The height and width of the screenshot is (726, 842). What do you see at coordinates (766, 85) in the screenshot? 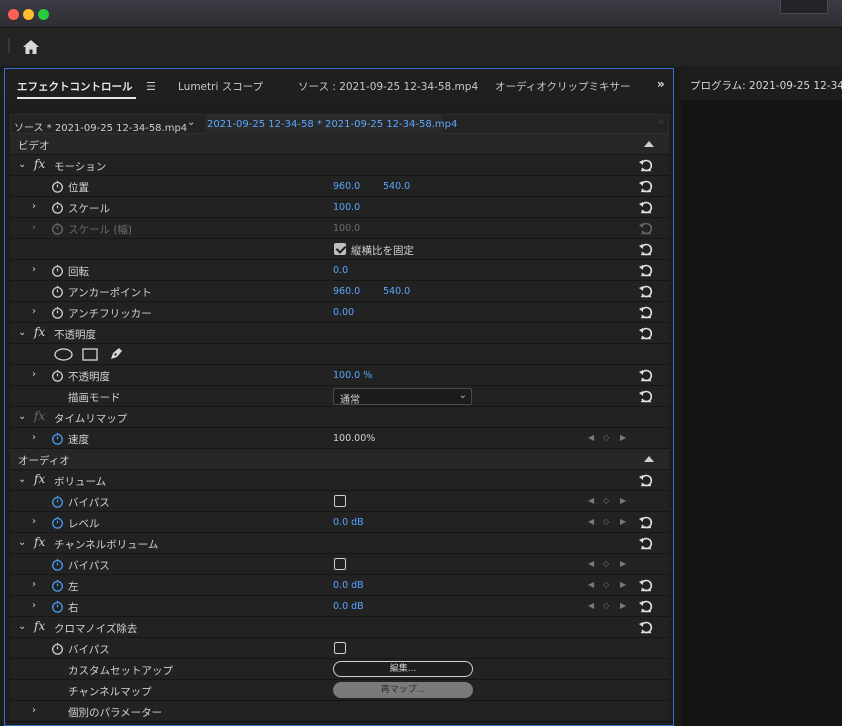
I see `program-monitor-title: プログラム: 2021-09-25 12-34-58` at bounding box center [766, 85].